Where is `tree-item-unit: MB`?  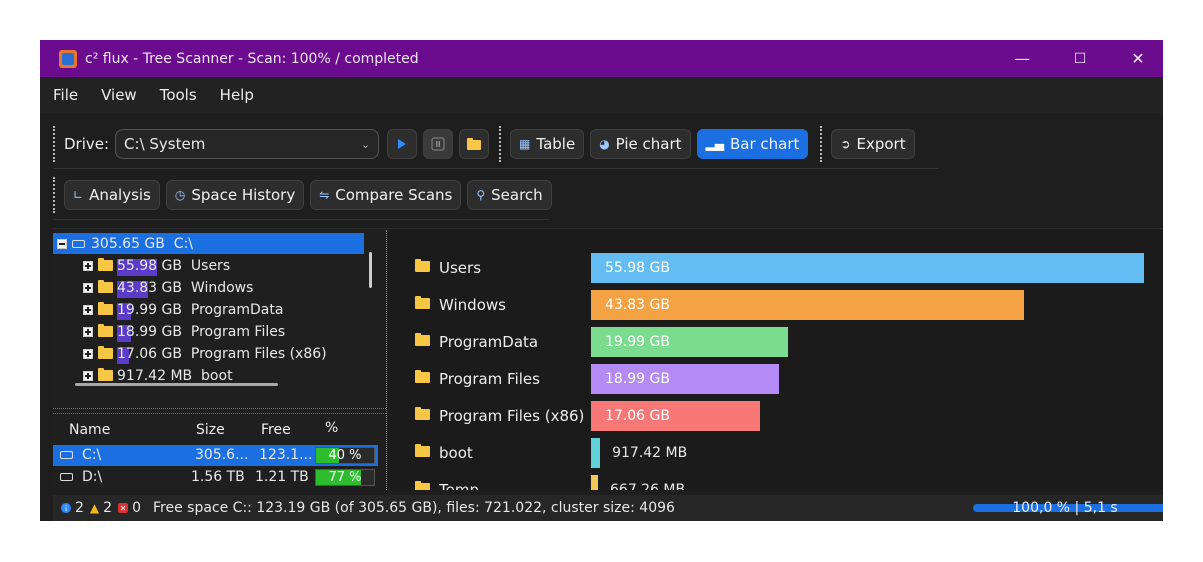
tree-item-unit: MB is located at coordinates (181, 375).